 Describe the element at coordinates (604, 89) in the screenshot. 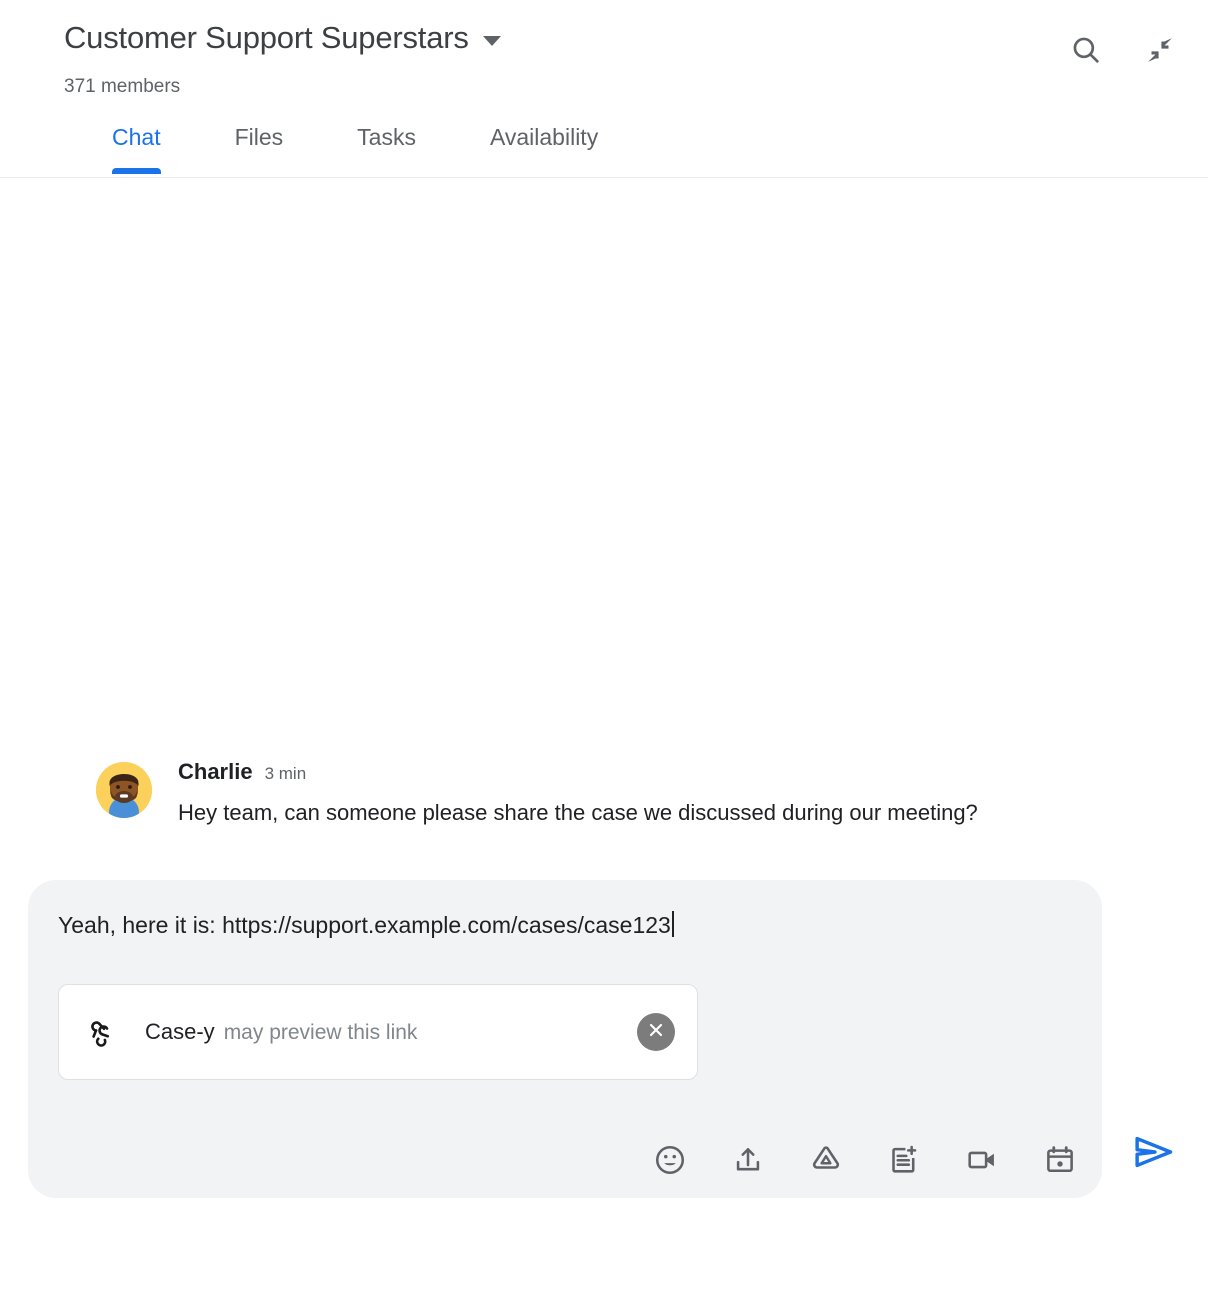

I see `chat-header: Customer Support Superstars 371 members` at that location.